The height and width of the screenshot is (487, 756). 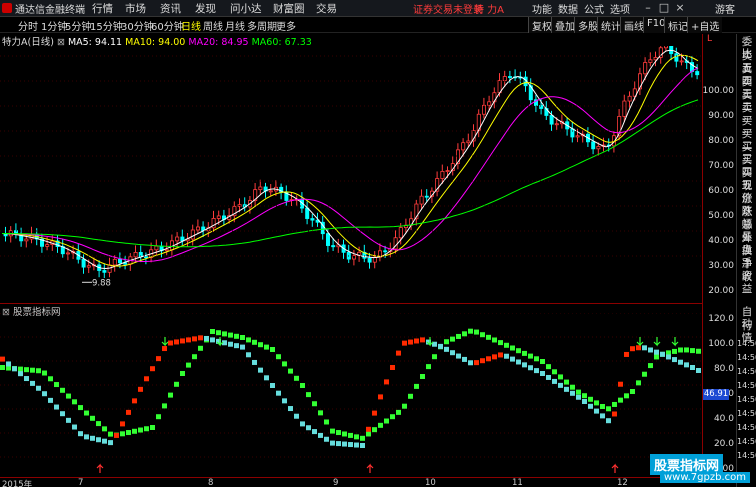 I want to click on date-label: 8, so click(x=211, y=482).